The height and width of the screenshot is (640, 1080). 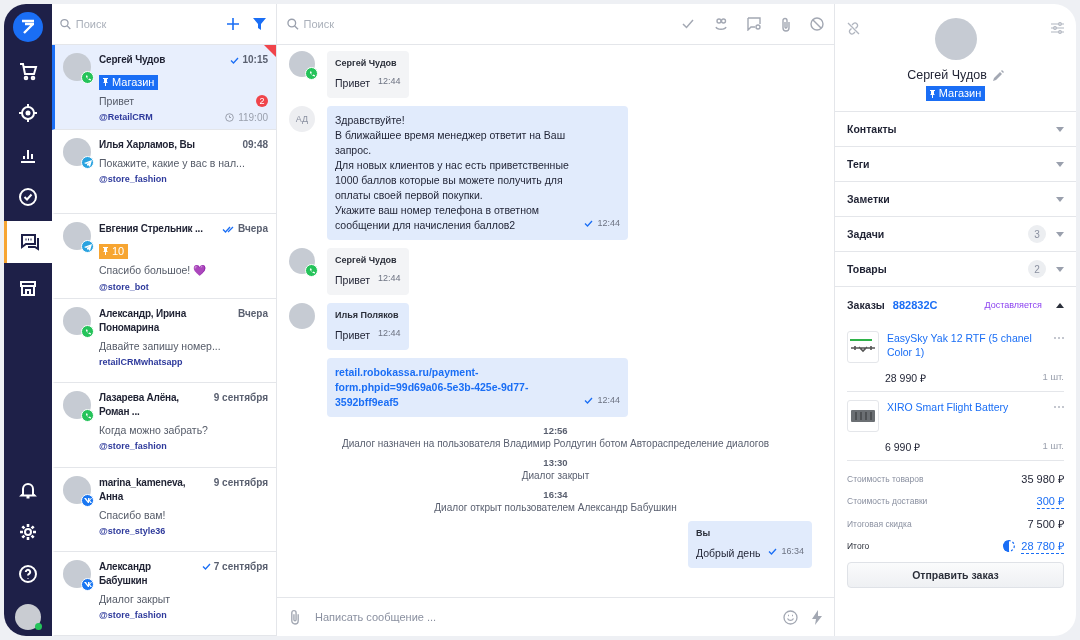 What do you see at coordinates (132, 60) in the screenshot?
I see `contact-name: Сергей Чудов` at bounding box center [132, 60].